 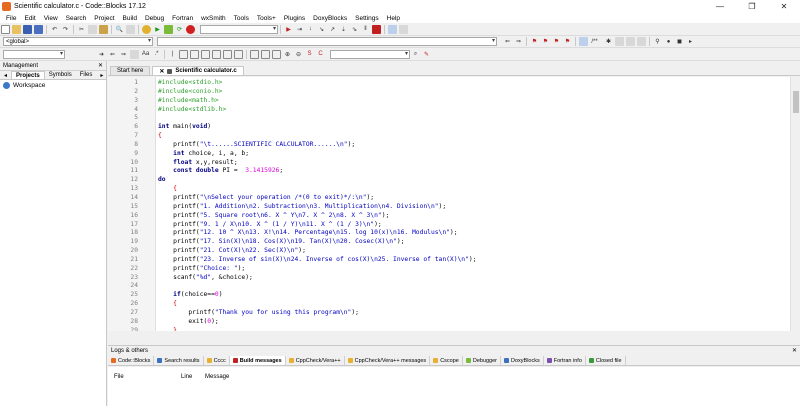 What do you see at coordinates (310, 29) in the screenshot?
I see `next-line-icon: ↓` at bounding box center [310, 29].